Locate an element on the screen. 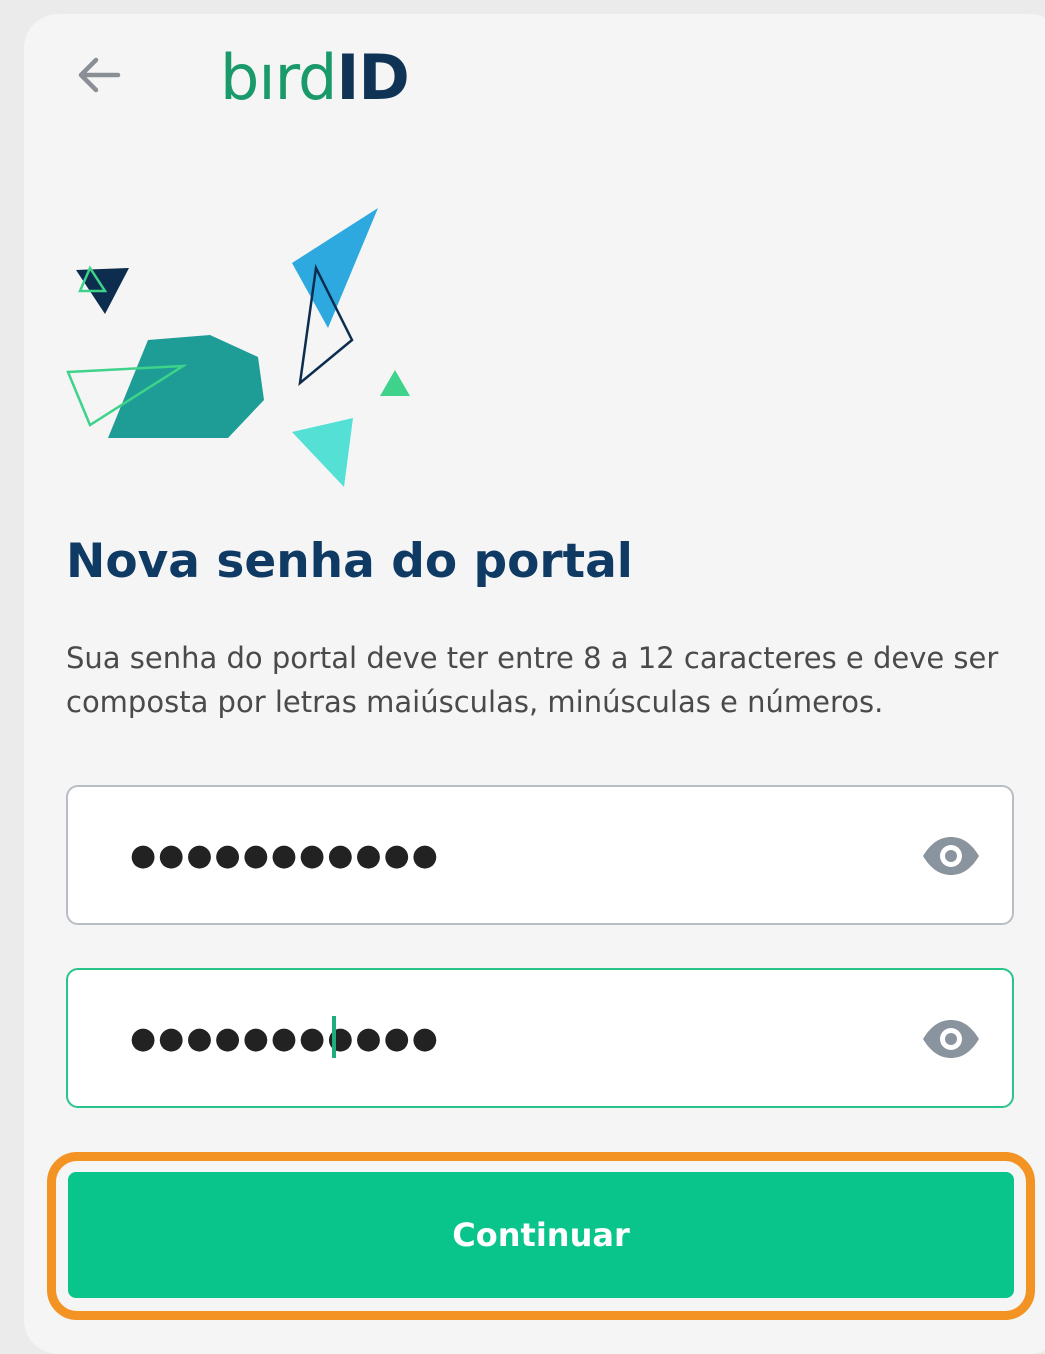 This screenshot has width=1045, height=1354. page-title: Nova senha do portal is located at coordinates (349, 561).